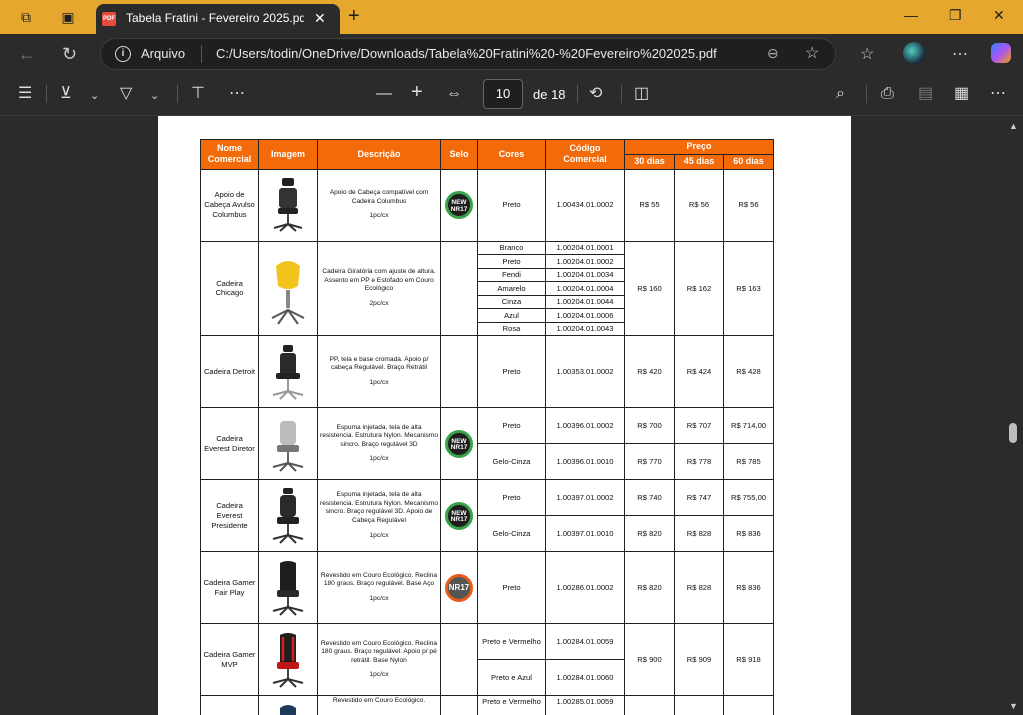 This screenshot has width=1023, height=715. Describe the element at coordinates (1013, 433) in the screenshot. I see `scrollbar-thumb` at that location.